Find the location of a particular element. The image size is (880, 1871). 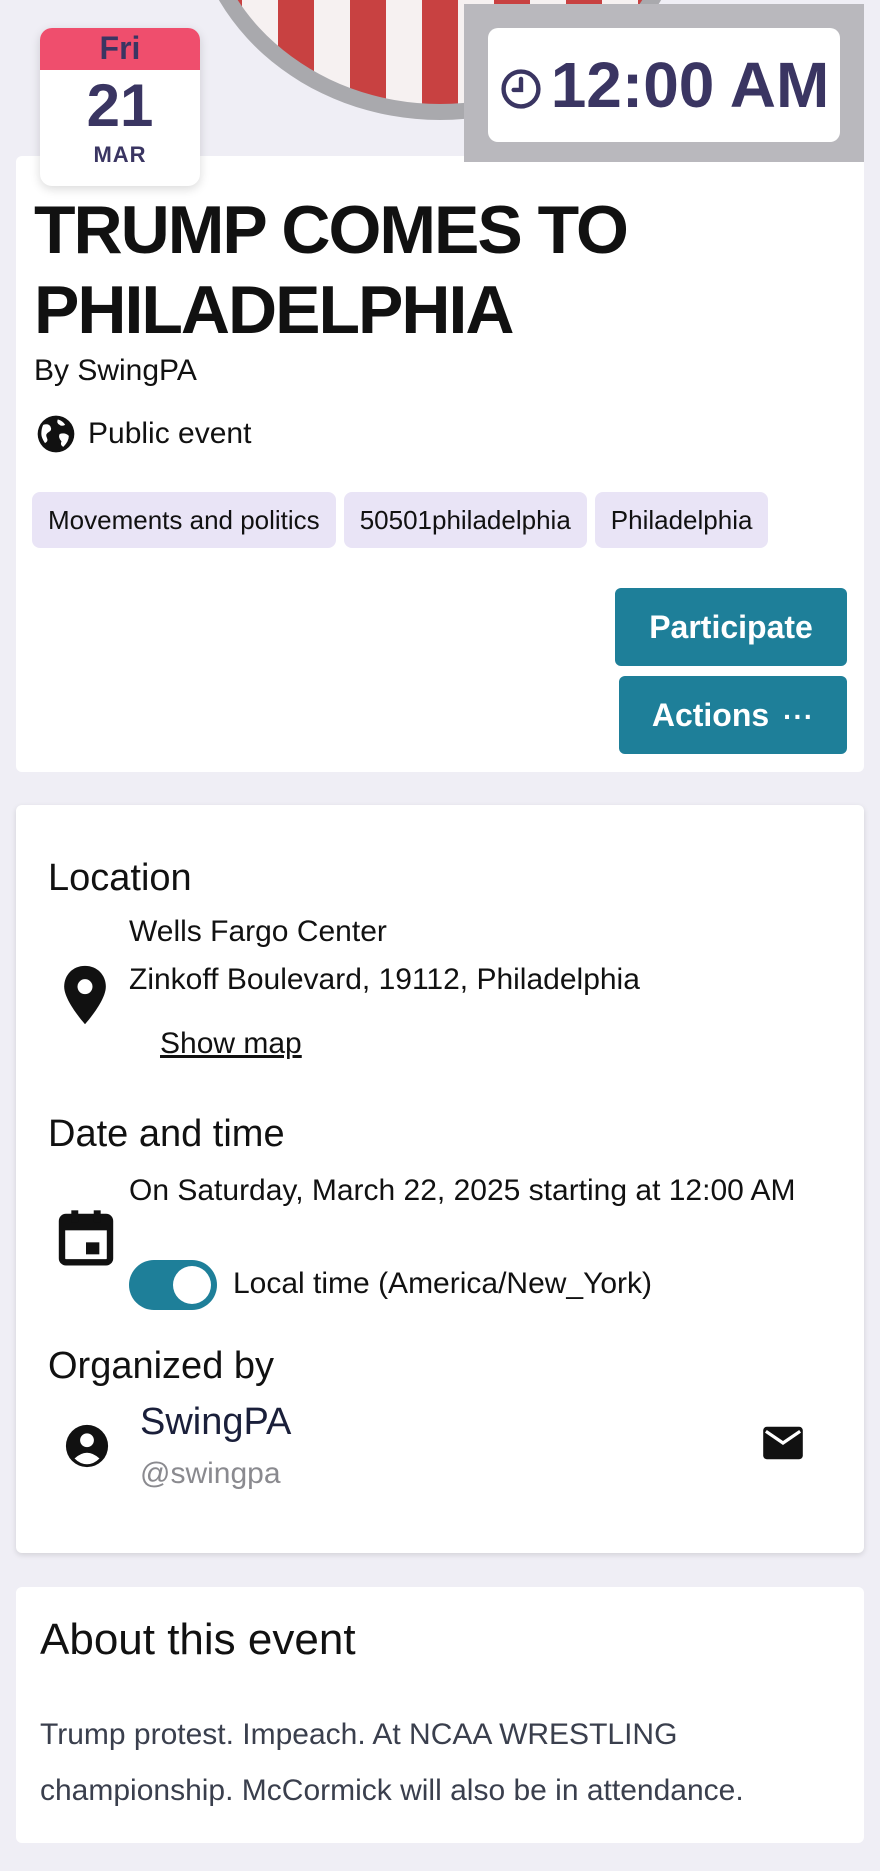

globe-icon is located at coordinates (56, 434).